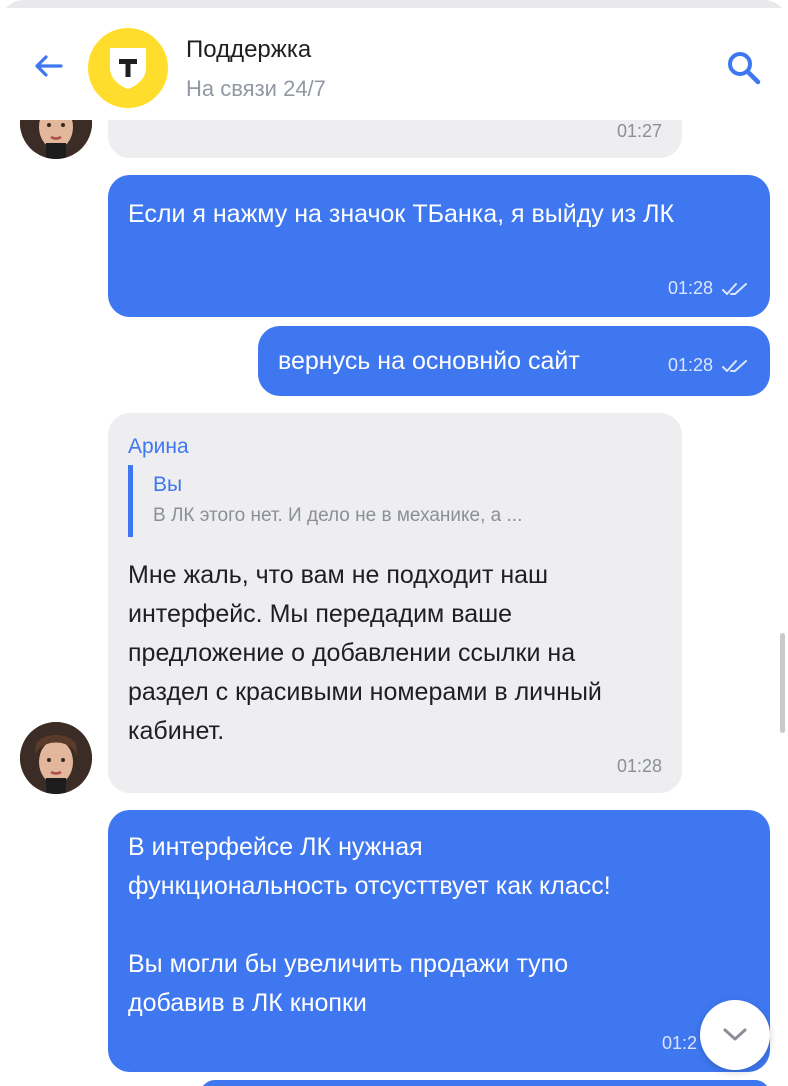  Describe the element at coordinates (485, 1083) in the screenshot. I see `message-outgoing-partial` at that location.